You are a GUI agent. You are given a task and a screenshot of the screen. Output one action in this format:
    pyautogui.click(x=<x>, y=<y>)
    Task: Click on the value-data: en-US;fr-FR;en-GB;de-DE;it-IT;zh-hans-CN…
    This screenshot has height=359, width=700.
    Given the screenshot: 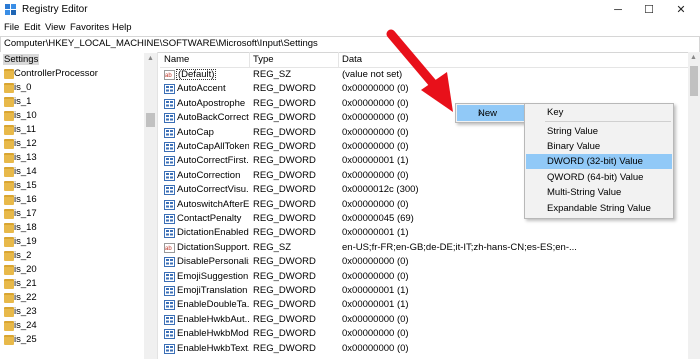 What is the action you would take?
    pyautogui.click(x=459, y=247)
    